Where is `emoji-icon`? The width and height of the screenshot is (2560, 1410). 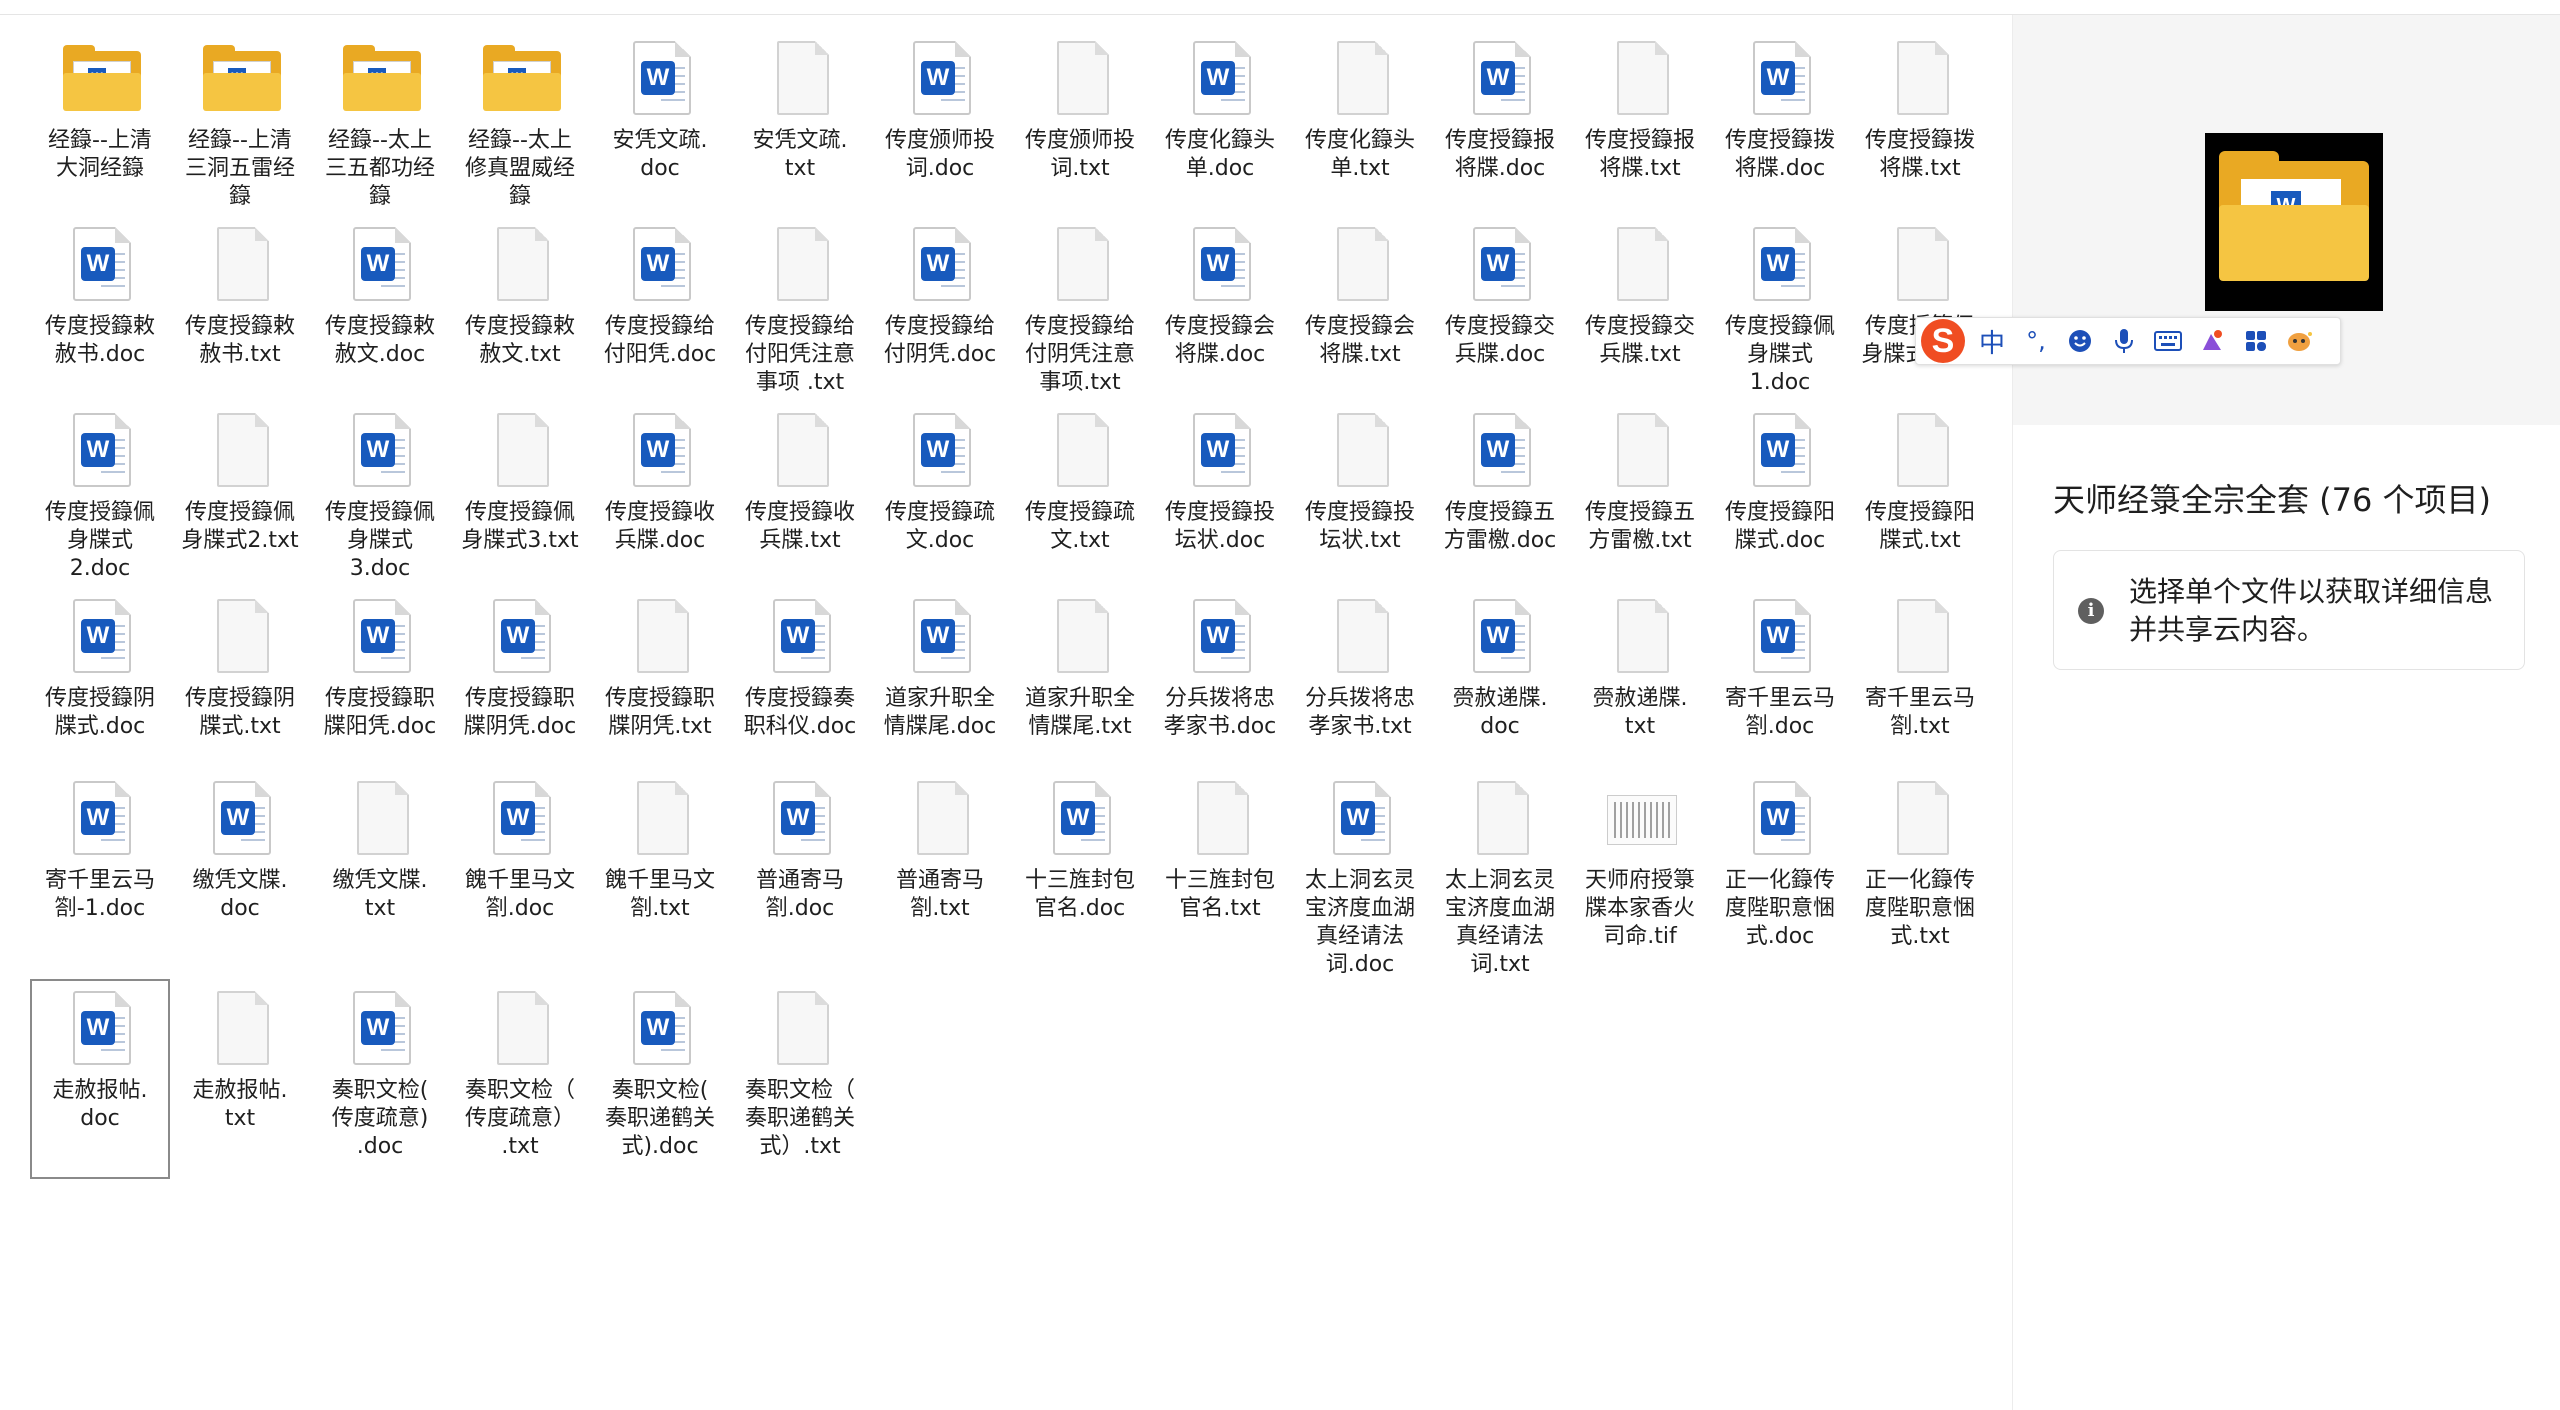 emoji-icon is located at coordinates (2080, 341).